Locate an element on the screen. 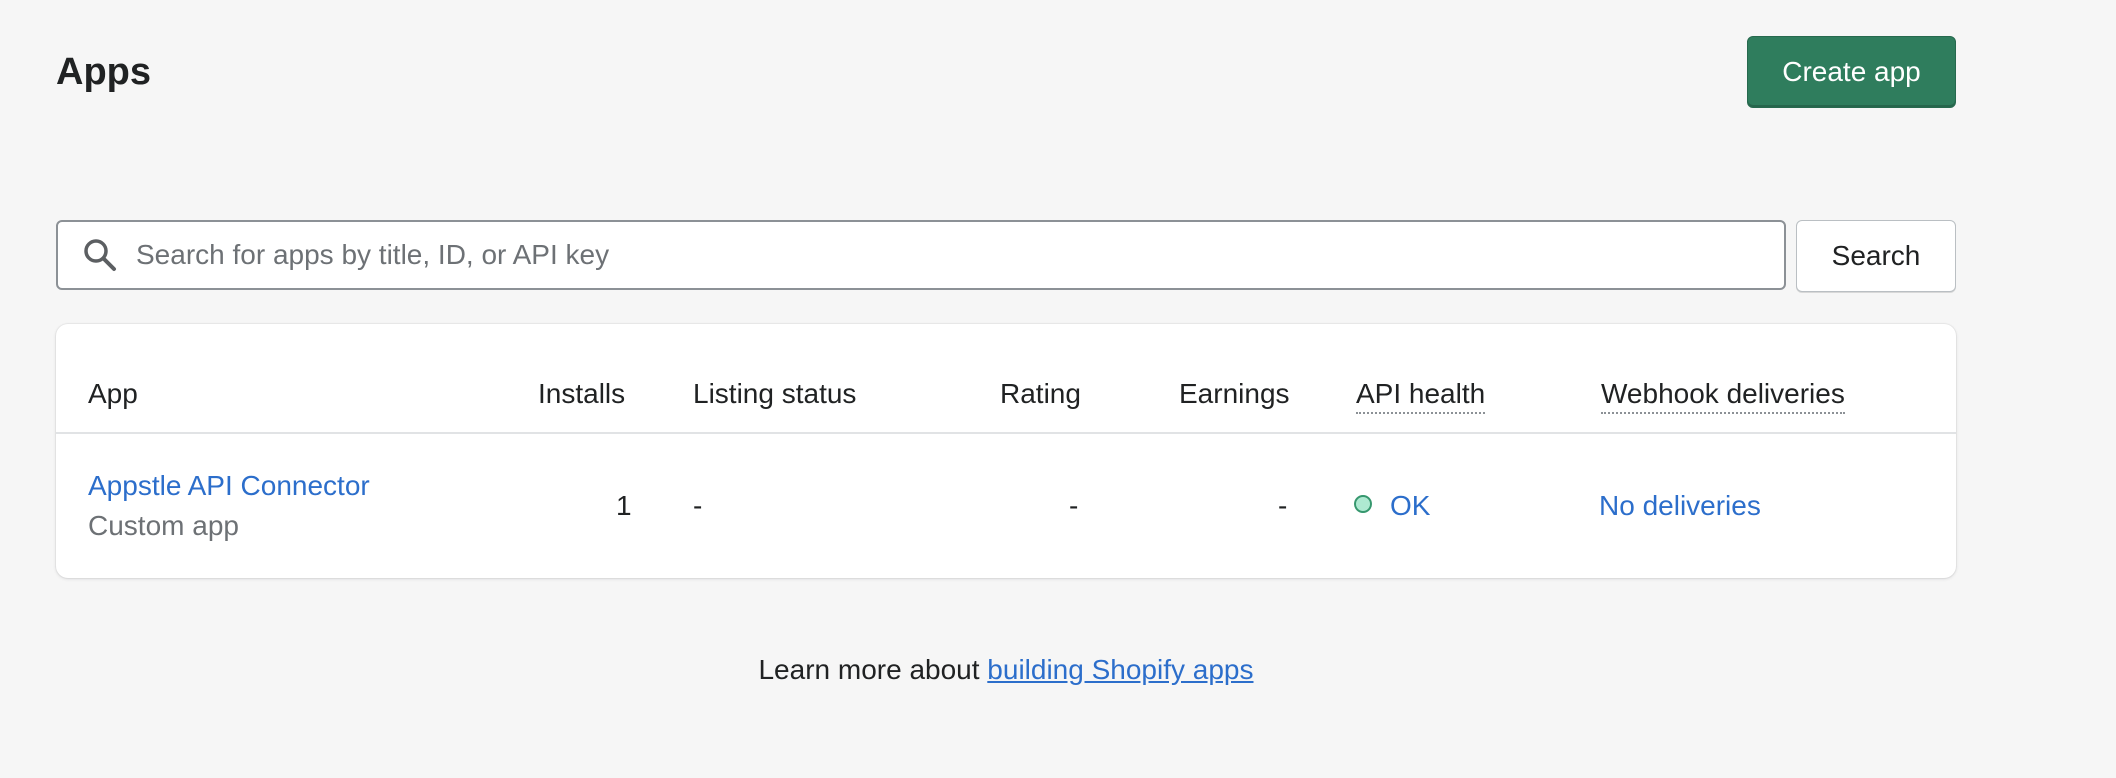  column-header-installs: Installs is located at coordinates (582, 393).